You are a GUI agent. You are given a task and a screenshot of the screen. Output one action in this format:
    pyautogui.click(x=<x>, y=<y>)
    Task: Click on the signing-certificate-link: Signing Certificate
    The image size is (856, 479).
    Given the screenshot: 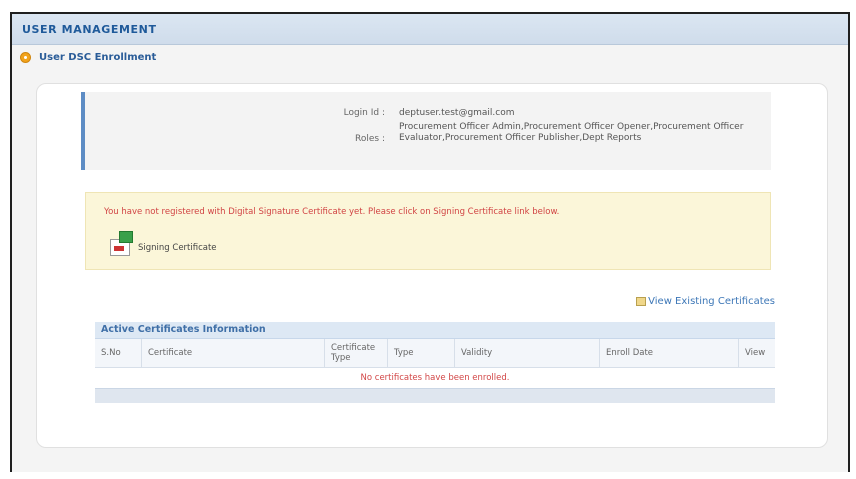 What is the action you would take?
    pyautogui.click(x=163, y=244)
    